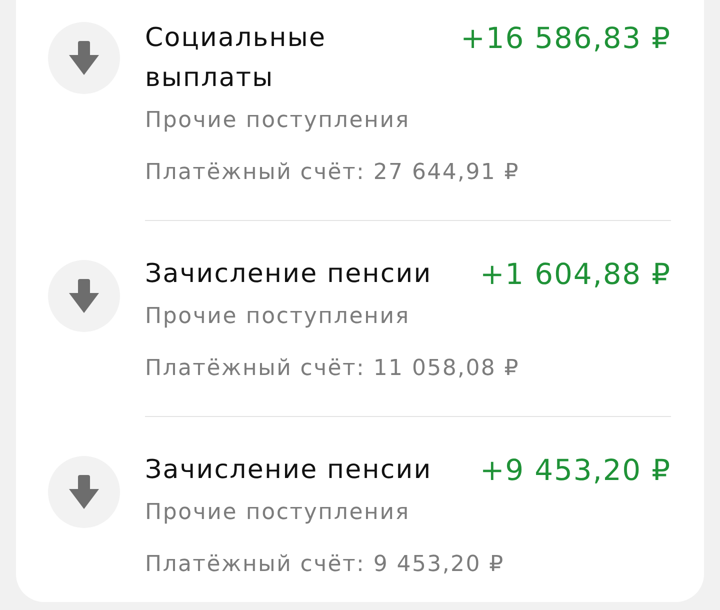  I want to click on transaction-amount: +16 586,83 ₽, so click(565, 38).